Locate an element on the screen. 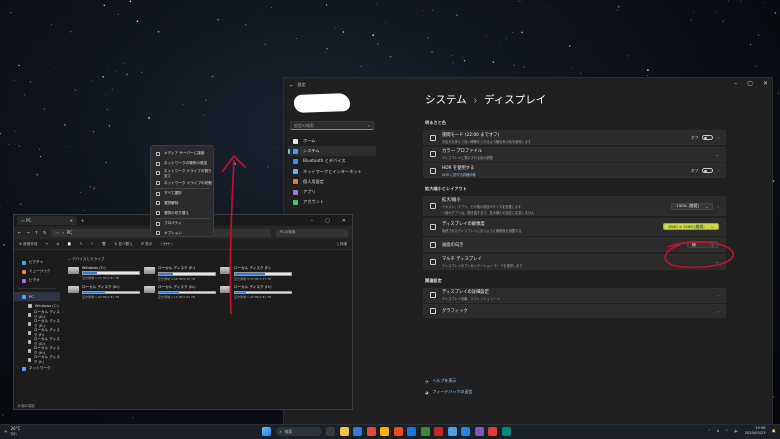 This screenshot has height=439, width=780. explorer-sidebar-item: ビデオ is located at coordinates (37, 280).